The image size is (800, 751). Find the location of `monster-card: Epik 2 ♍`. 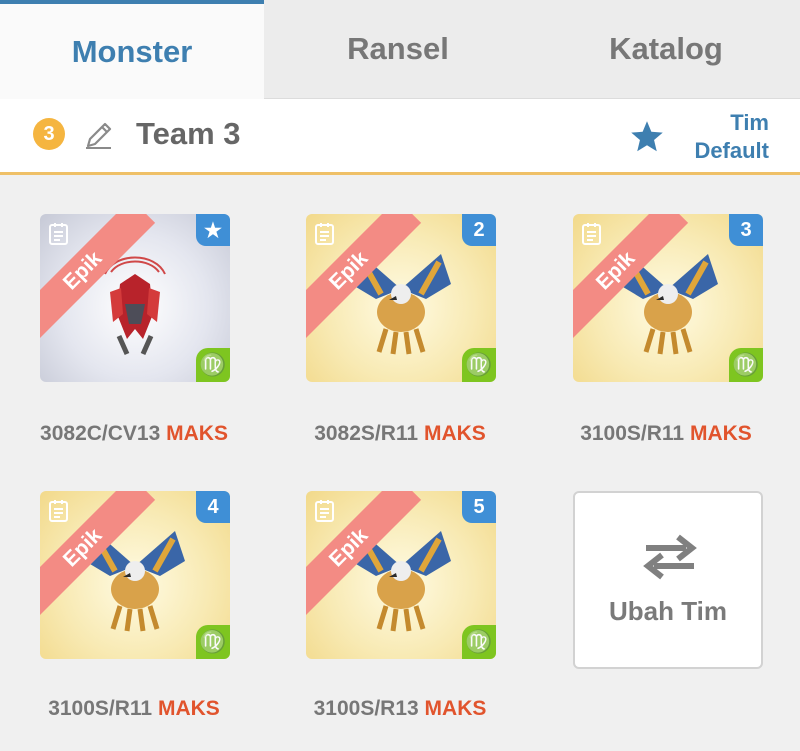

monster-card: Epik 2 ♍ is located at coordinates (401, 298).